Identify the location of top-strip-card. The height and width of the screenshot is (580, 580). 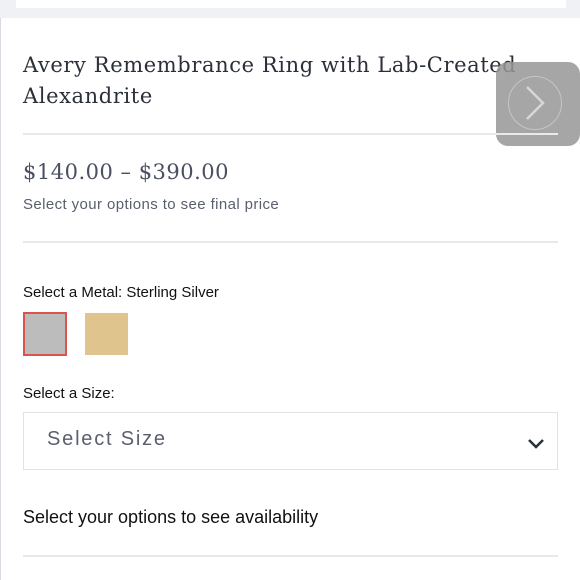
(291, 4).